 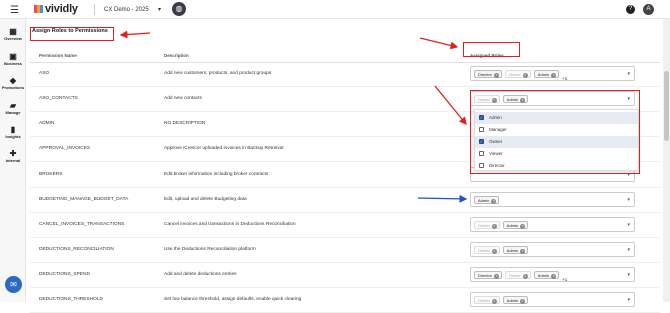 I want to click on sidebar-item-insights: ▮ Insights, so click(x=13, y=132).